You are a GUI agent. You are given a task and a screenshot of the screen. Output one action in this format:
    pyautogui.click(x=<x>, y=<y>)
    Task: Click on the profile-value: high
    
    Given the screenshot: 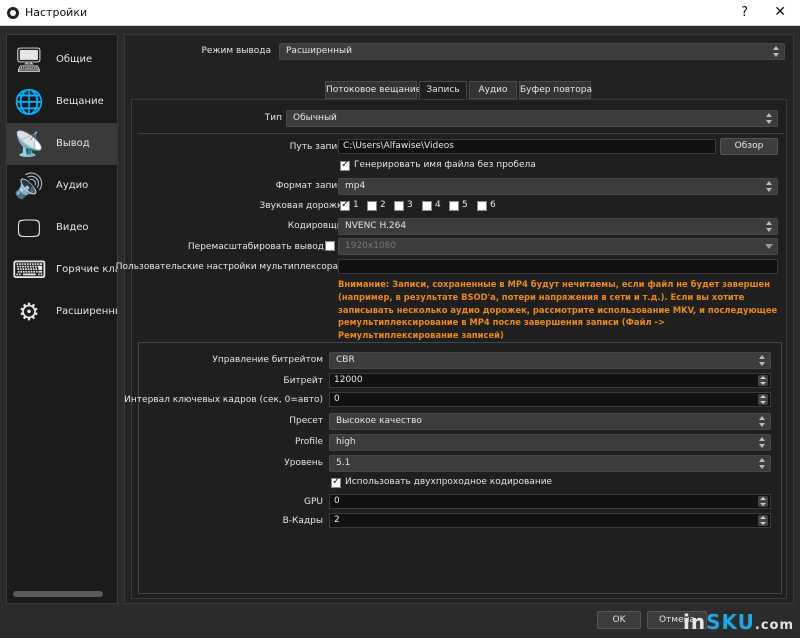 What is the action you would take?
    pyautogui.click(x=346, y=442)
    